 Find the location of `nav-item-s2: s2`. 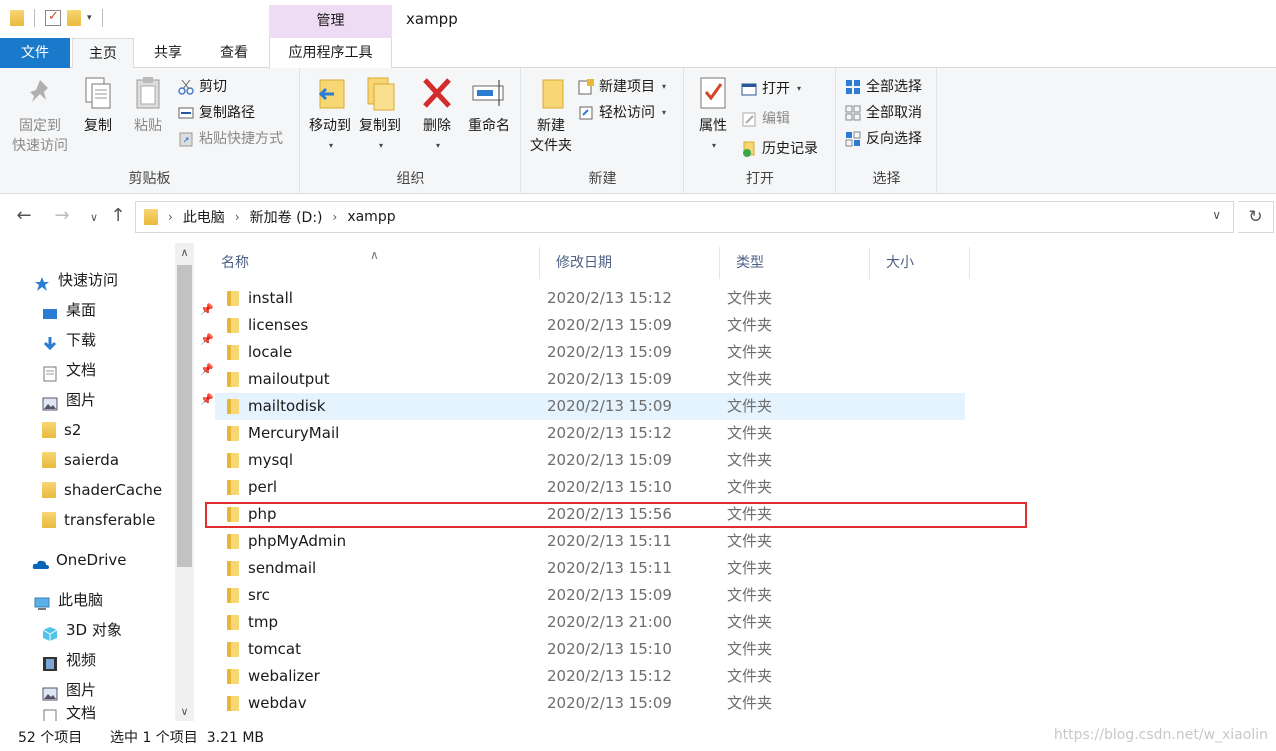

nav-item-s2: s2 is located at coordinates (61, 430).